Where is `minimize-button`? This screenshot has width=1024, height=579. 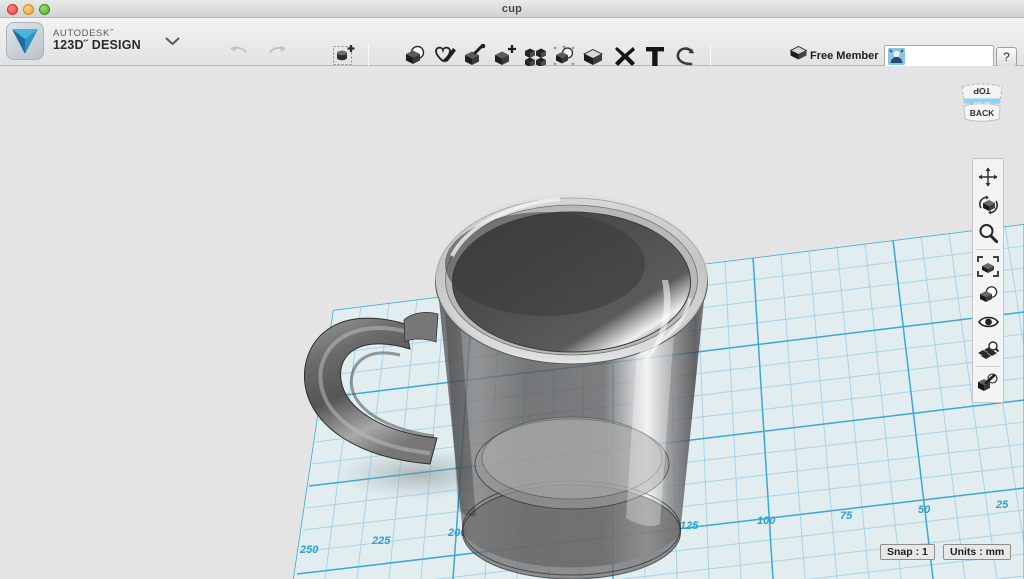
minimize-button is located at coordinates (28, 9).